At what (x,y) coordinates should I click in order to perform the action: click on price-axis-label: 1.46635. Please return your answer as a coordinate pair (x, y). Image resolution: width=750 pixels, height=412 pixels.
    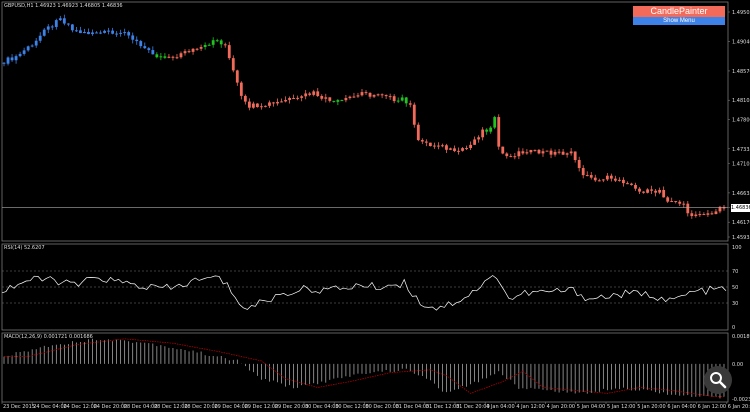
    Looking at the image, I should click on (741, 194).